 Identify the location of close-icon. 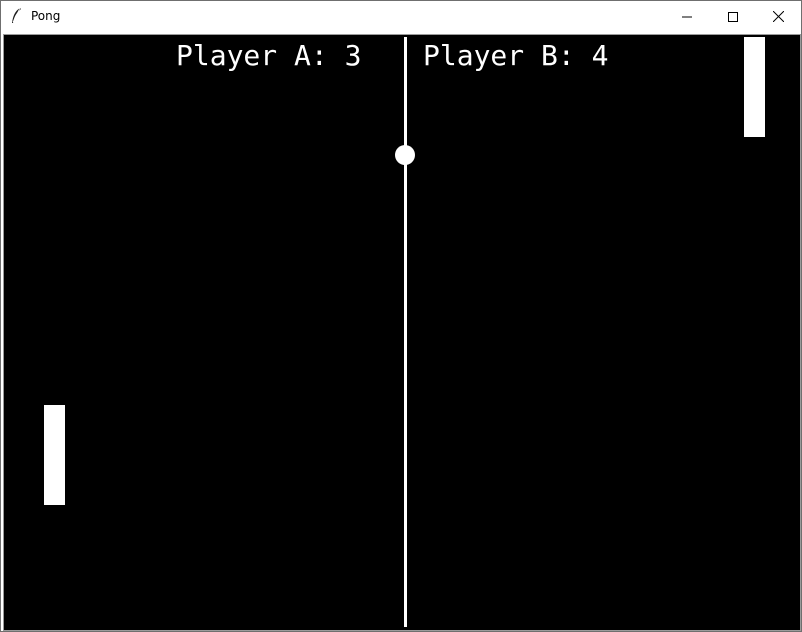
(778, 16).